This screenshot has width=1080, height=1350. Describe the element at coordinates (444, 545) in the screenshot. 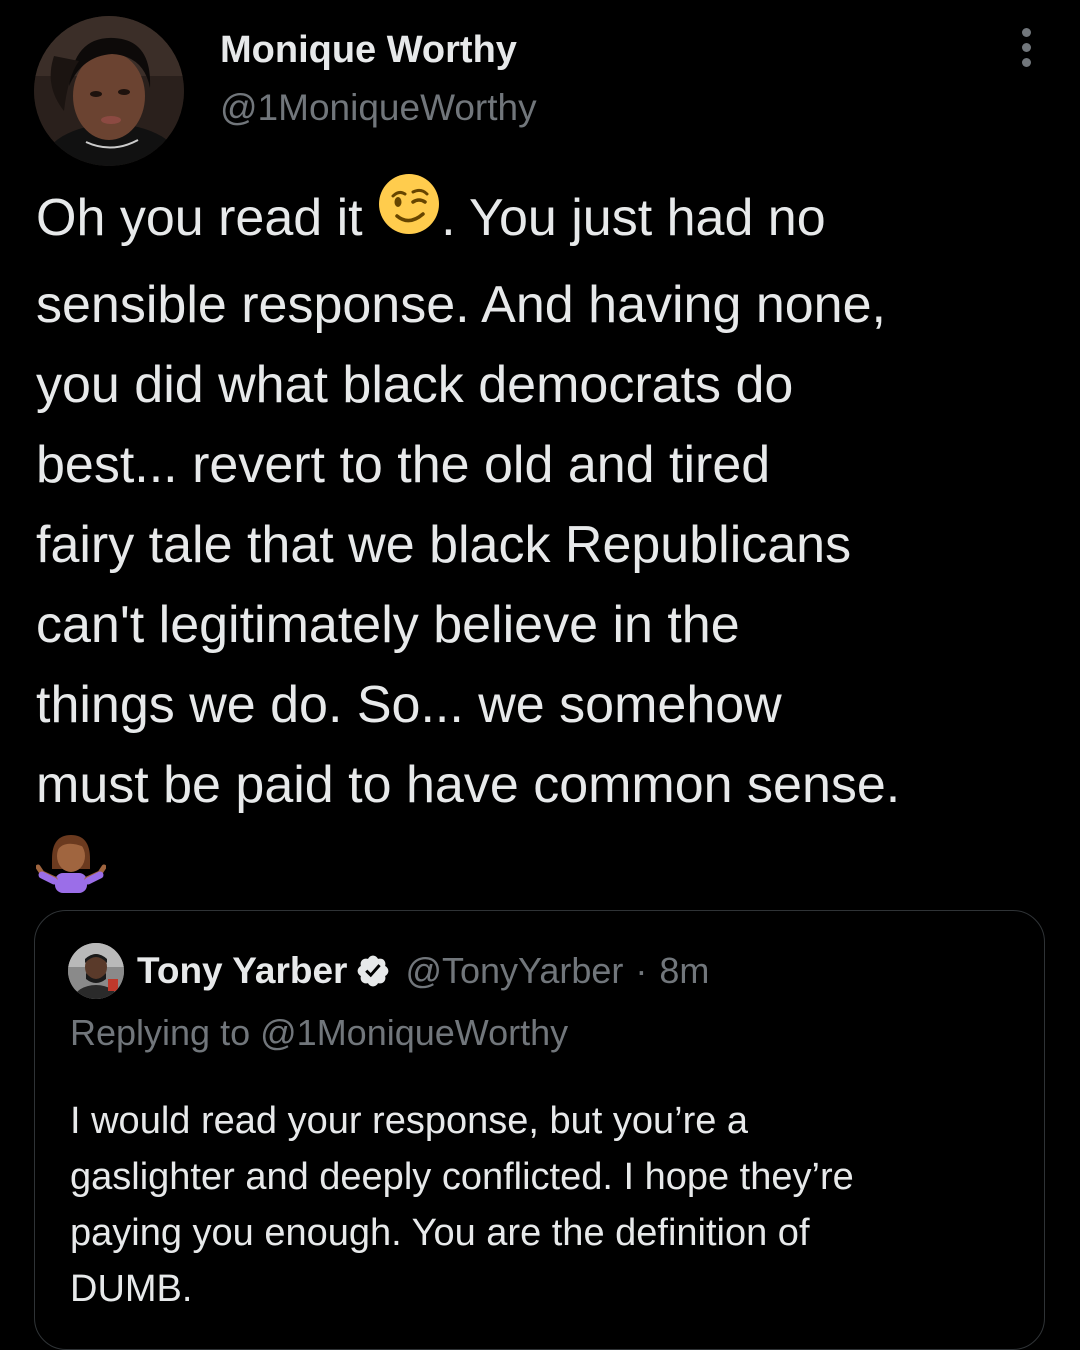

I see `tweet-text-line: fairy tale that we black Republicans` at that location.